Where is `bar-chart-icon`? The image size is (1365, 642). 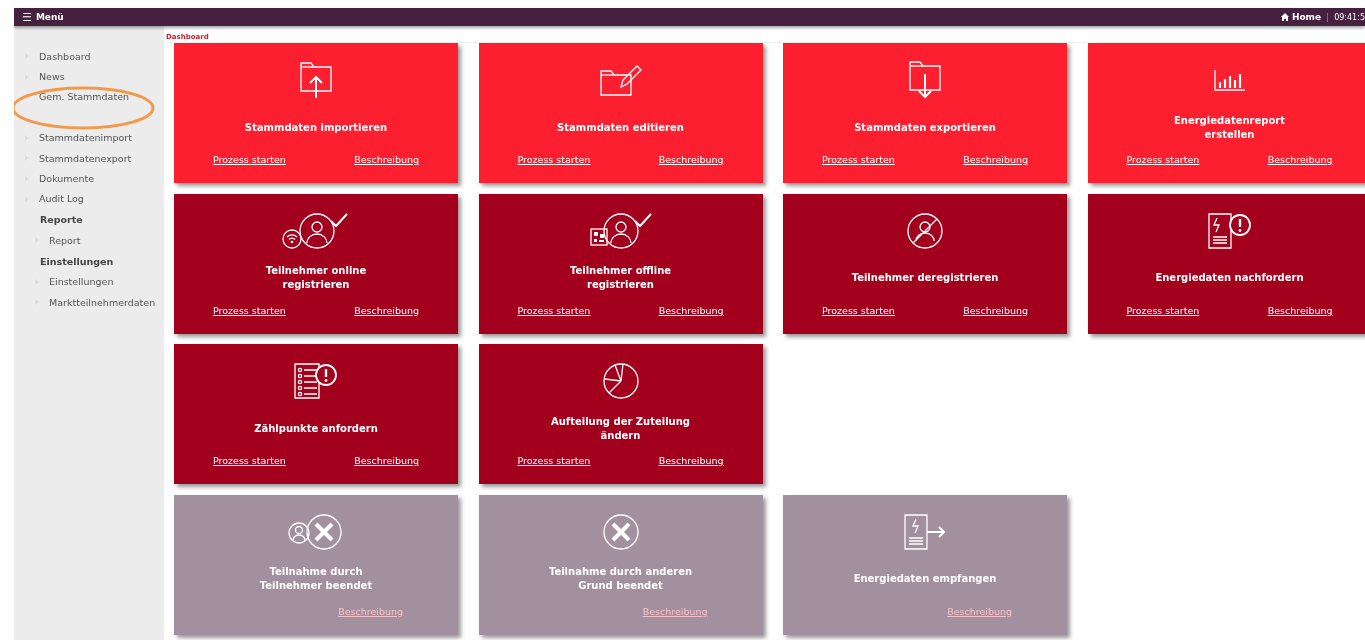
bar-chart-icon is located at coordinates (1229, 80).